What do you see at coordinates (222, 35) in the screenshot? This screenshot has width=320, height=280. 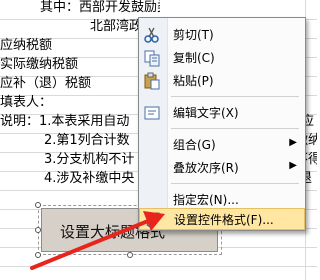 I see `menu-item-cut: 剪切(T)` at bounding box center [222, 35].